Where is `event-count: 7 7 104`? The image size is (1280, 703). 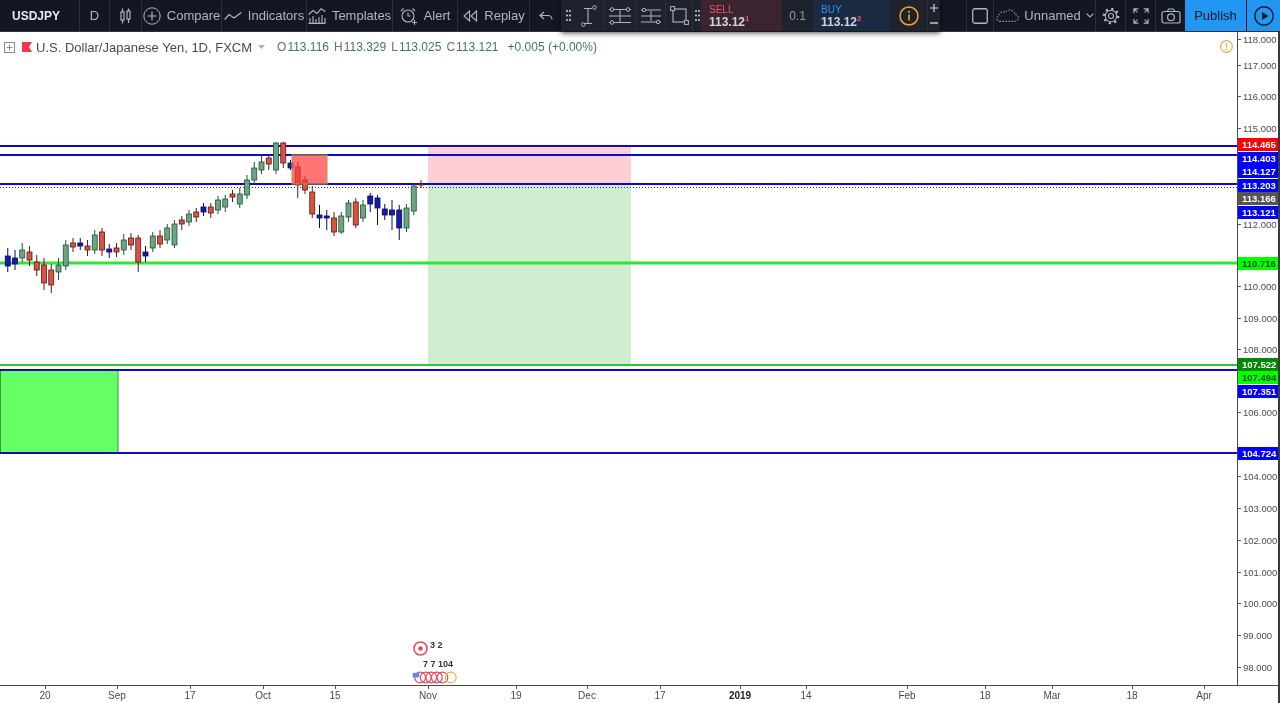 event-count: 7 7 104 is located at coordinates (438, 664).